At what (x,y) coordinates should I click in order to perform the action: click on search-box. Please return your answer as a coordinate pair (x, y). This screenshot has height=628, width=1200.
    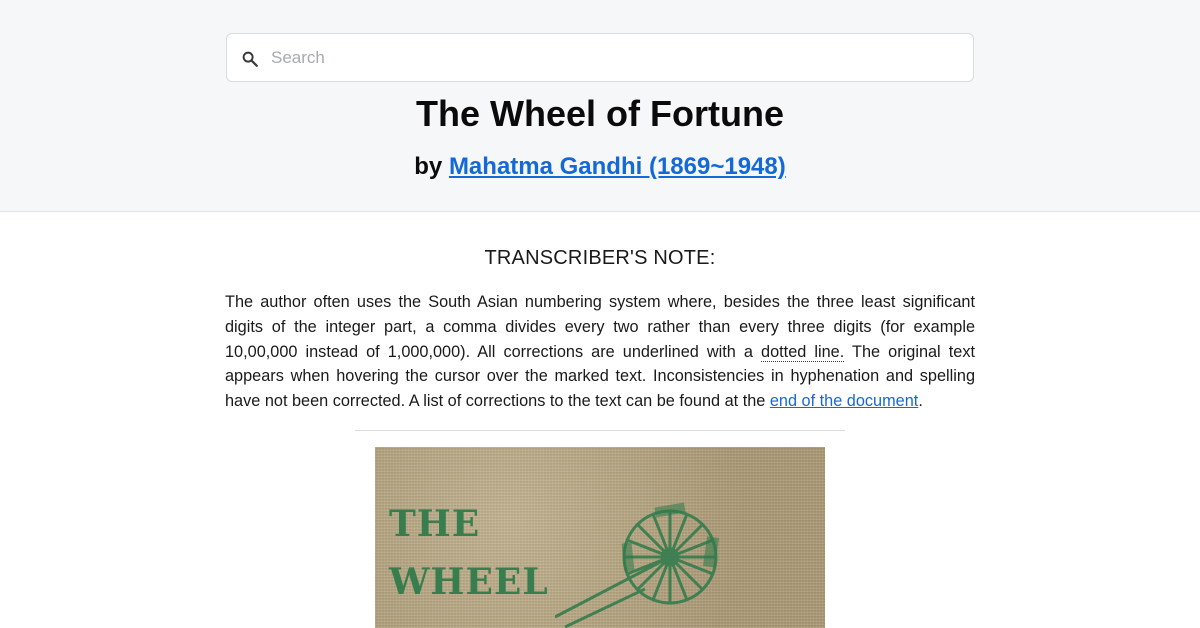
    Looking at the image, I should click on (600, 57).